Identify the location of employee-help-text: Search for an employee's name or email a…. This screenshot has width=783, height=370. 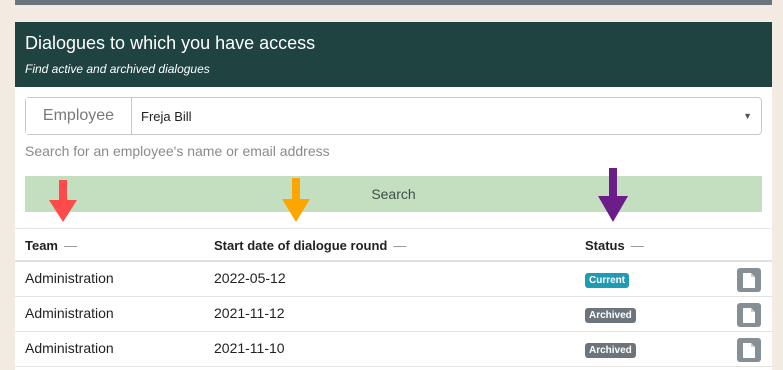
(177, 151).